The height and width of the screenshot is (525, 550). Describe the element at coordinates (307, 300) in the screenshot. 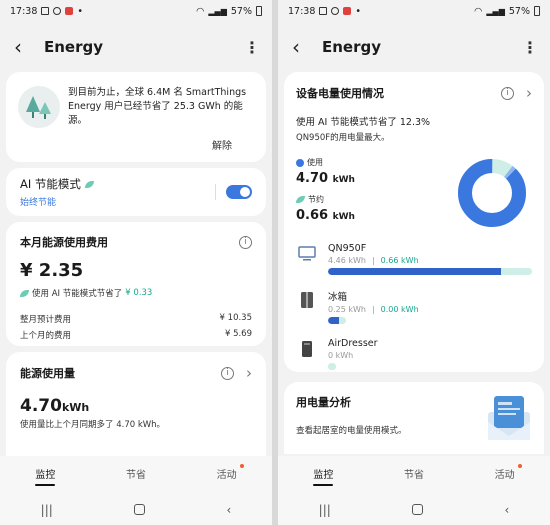

I see `fridge-icon` at that location.